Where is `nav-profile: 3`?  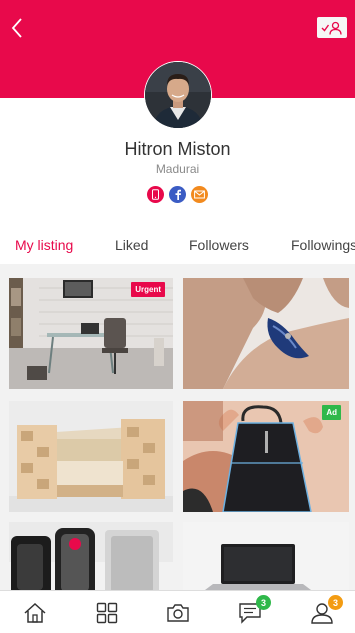 nav-profile: 3 is located at coordinates (326, 610).